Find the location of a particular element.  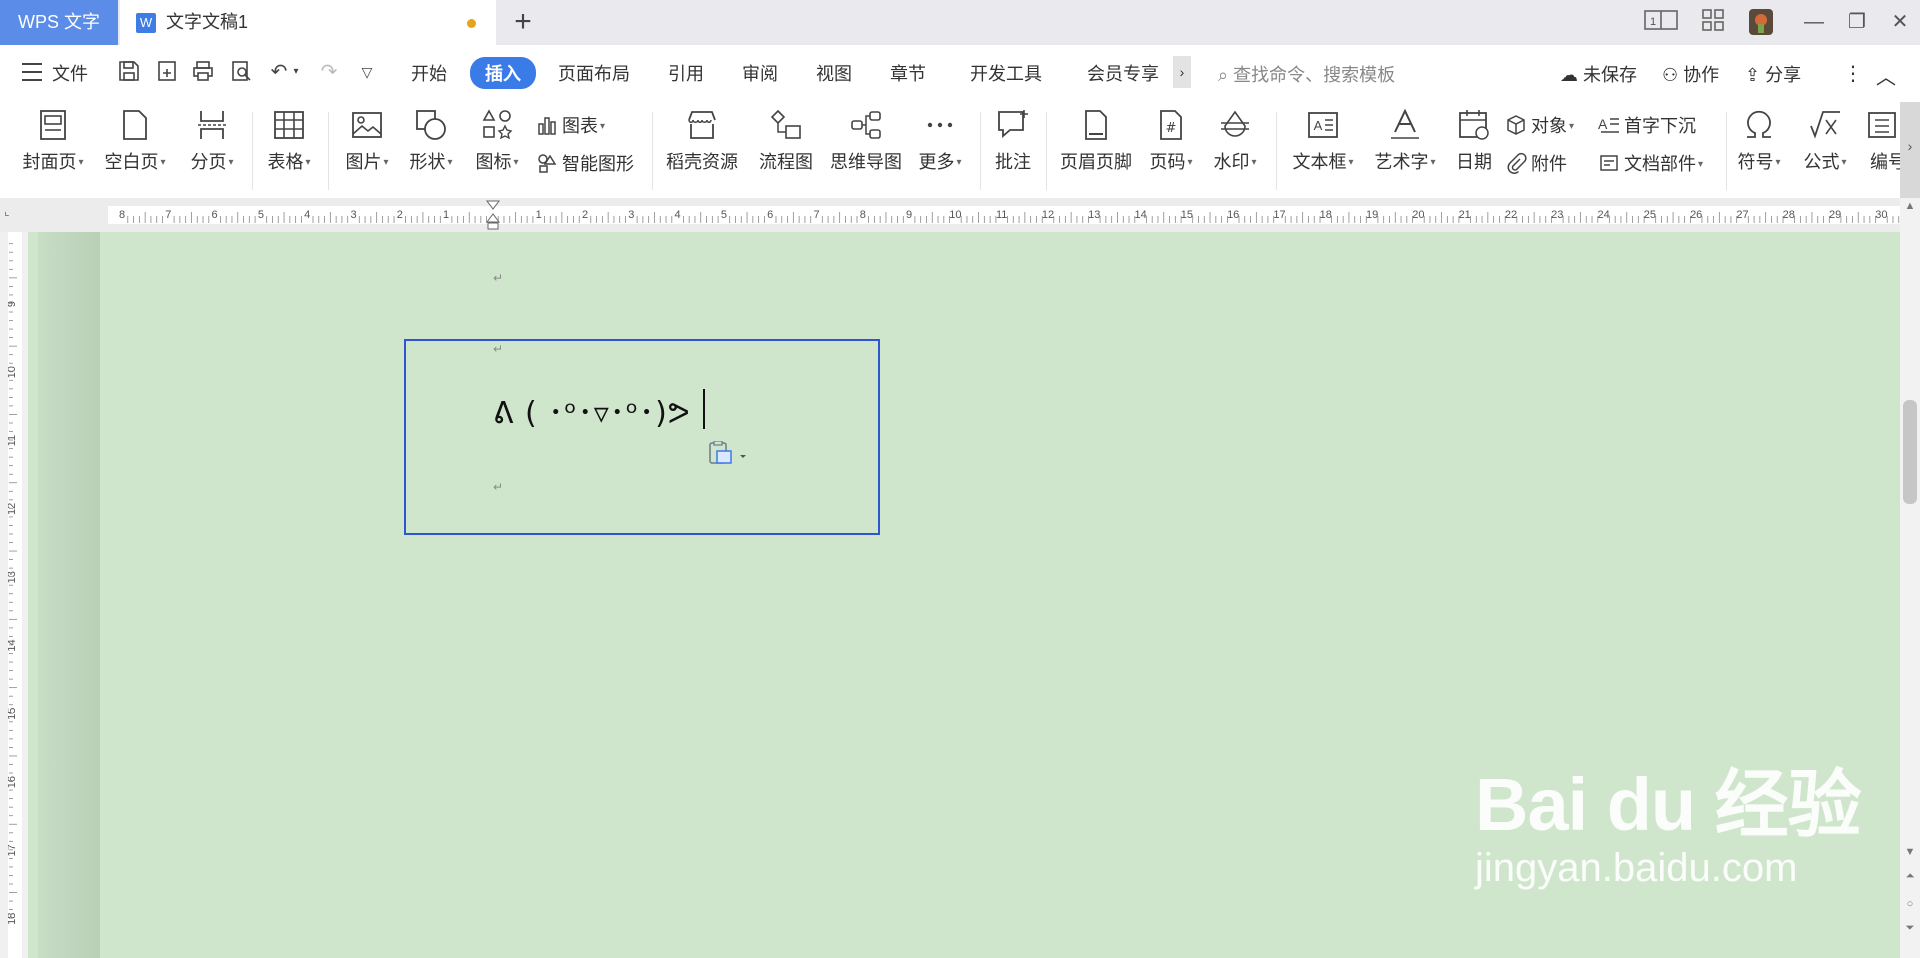

comment-label: 批注 is located at coordinates (1013, 162).